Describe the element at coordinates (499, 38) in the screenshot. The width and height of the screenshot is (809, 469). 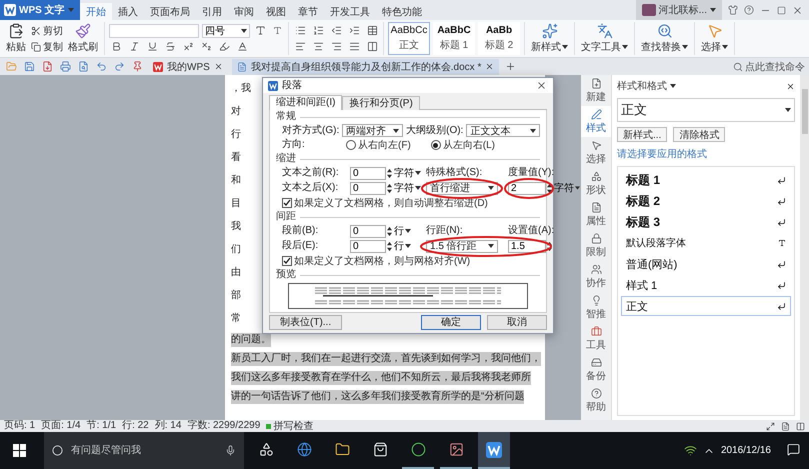
I see `style-gallery-item: AaBb 标题 2` at that location.